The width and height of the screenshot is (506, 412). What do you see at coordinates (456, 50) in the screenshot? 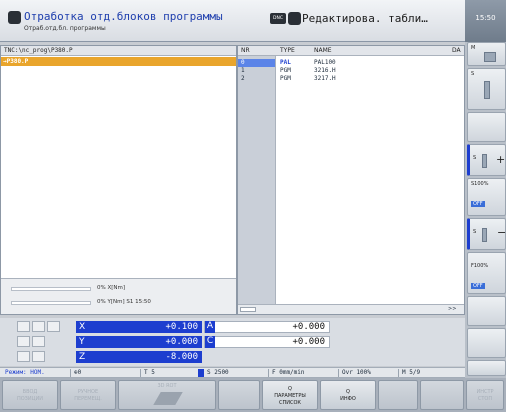
I see `column-header-da: DA` at bounding box center [456, 50].